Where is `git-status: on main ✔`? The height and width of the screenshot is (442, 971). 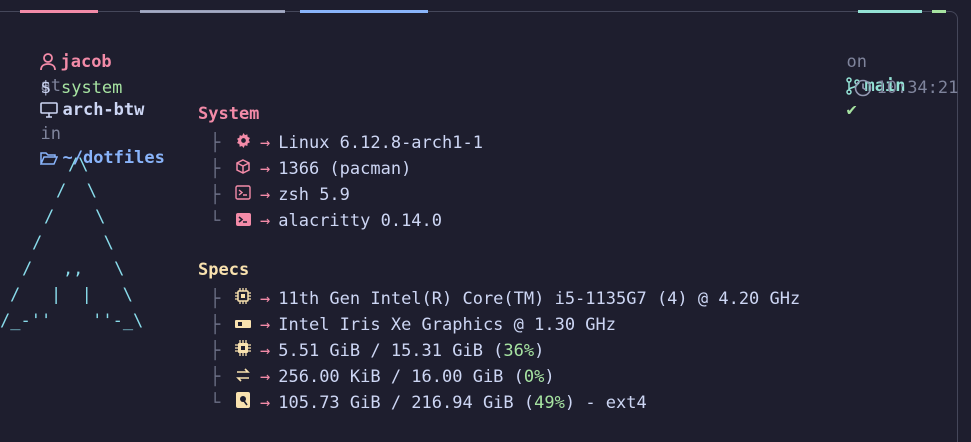 git-status: on main ✔ is located at coordinates (865, 73).